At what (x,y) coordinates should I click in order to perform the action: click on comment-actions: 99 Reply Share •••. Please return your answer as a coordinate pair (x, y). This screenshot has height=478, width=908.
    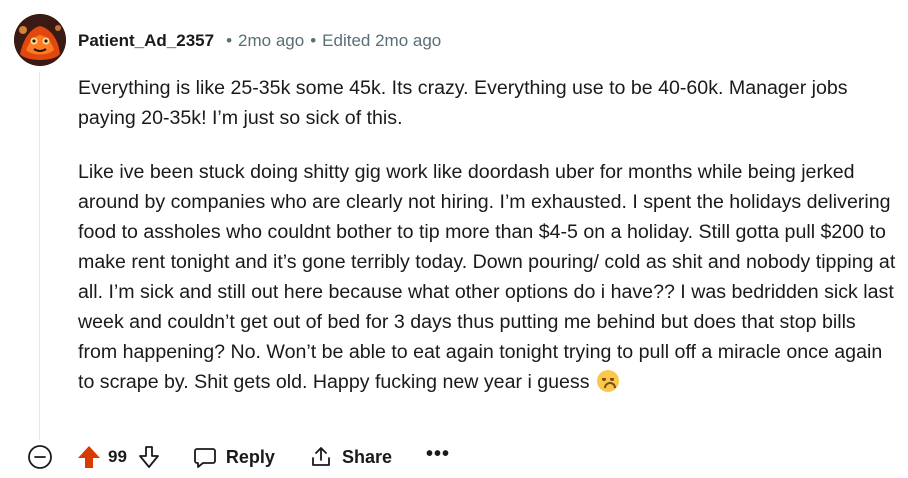
    Looking at the image, I should click on (238, 457).